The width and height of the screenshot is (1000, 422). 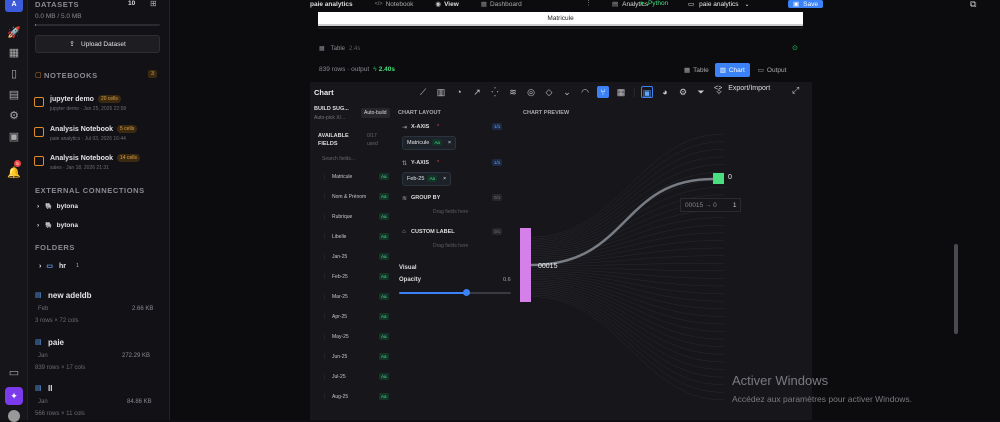 What do you see at coordinates (14, 173) in the screenshot?
I see `bell-icon: 🔔` at bounding box center [14, 173].